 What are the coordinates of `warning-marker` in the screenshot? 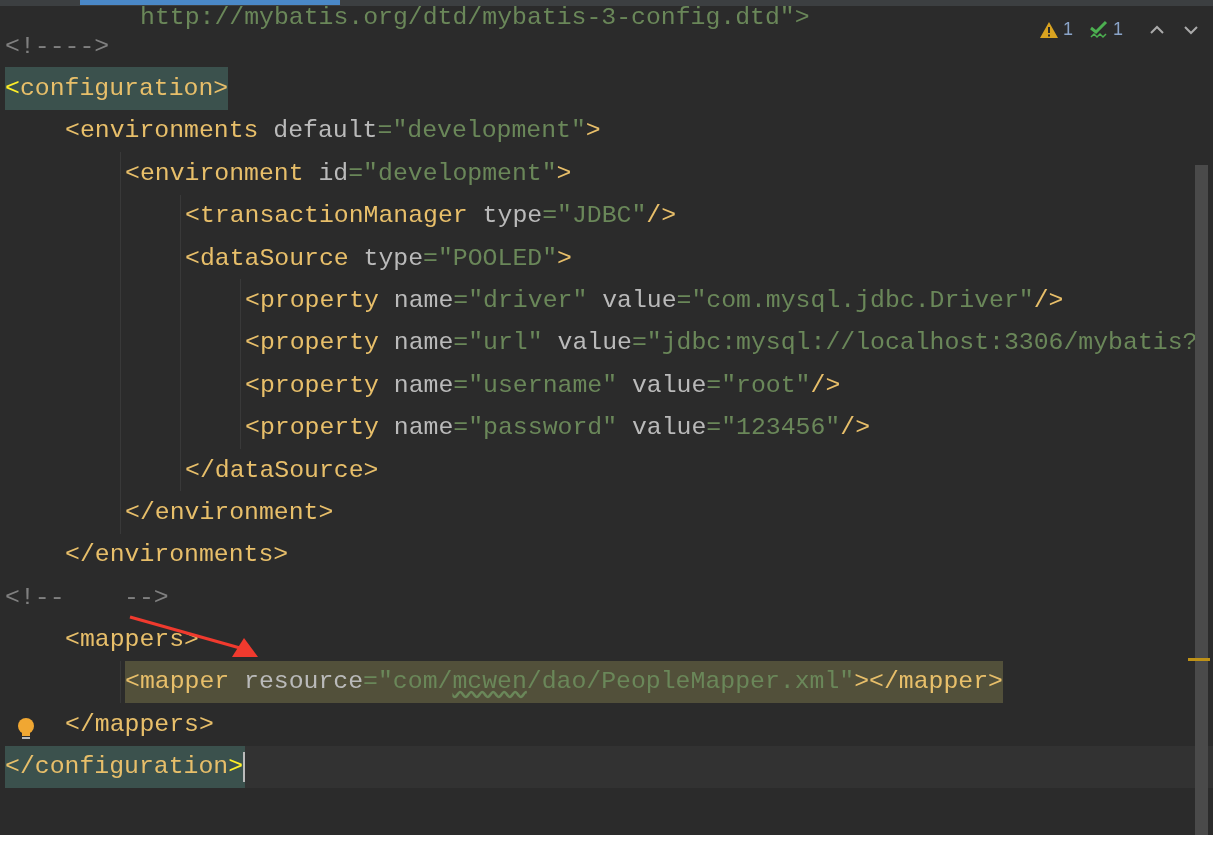 It's located at (1199, 659).